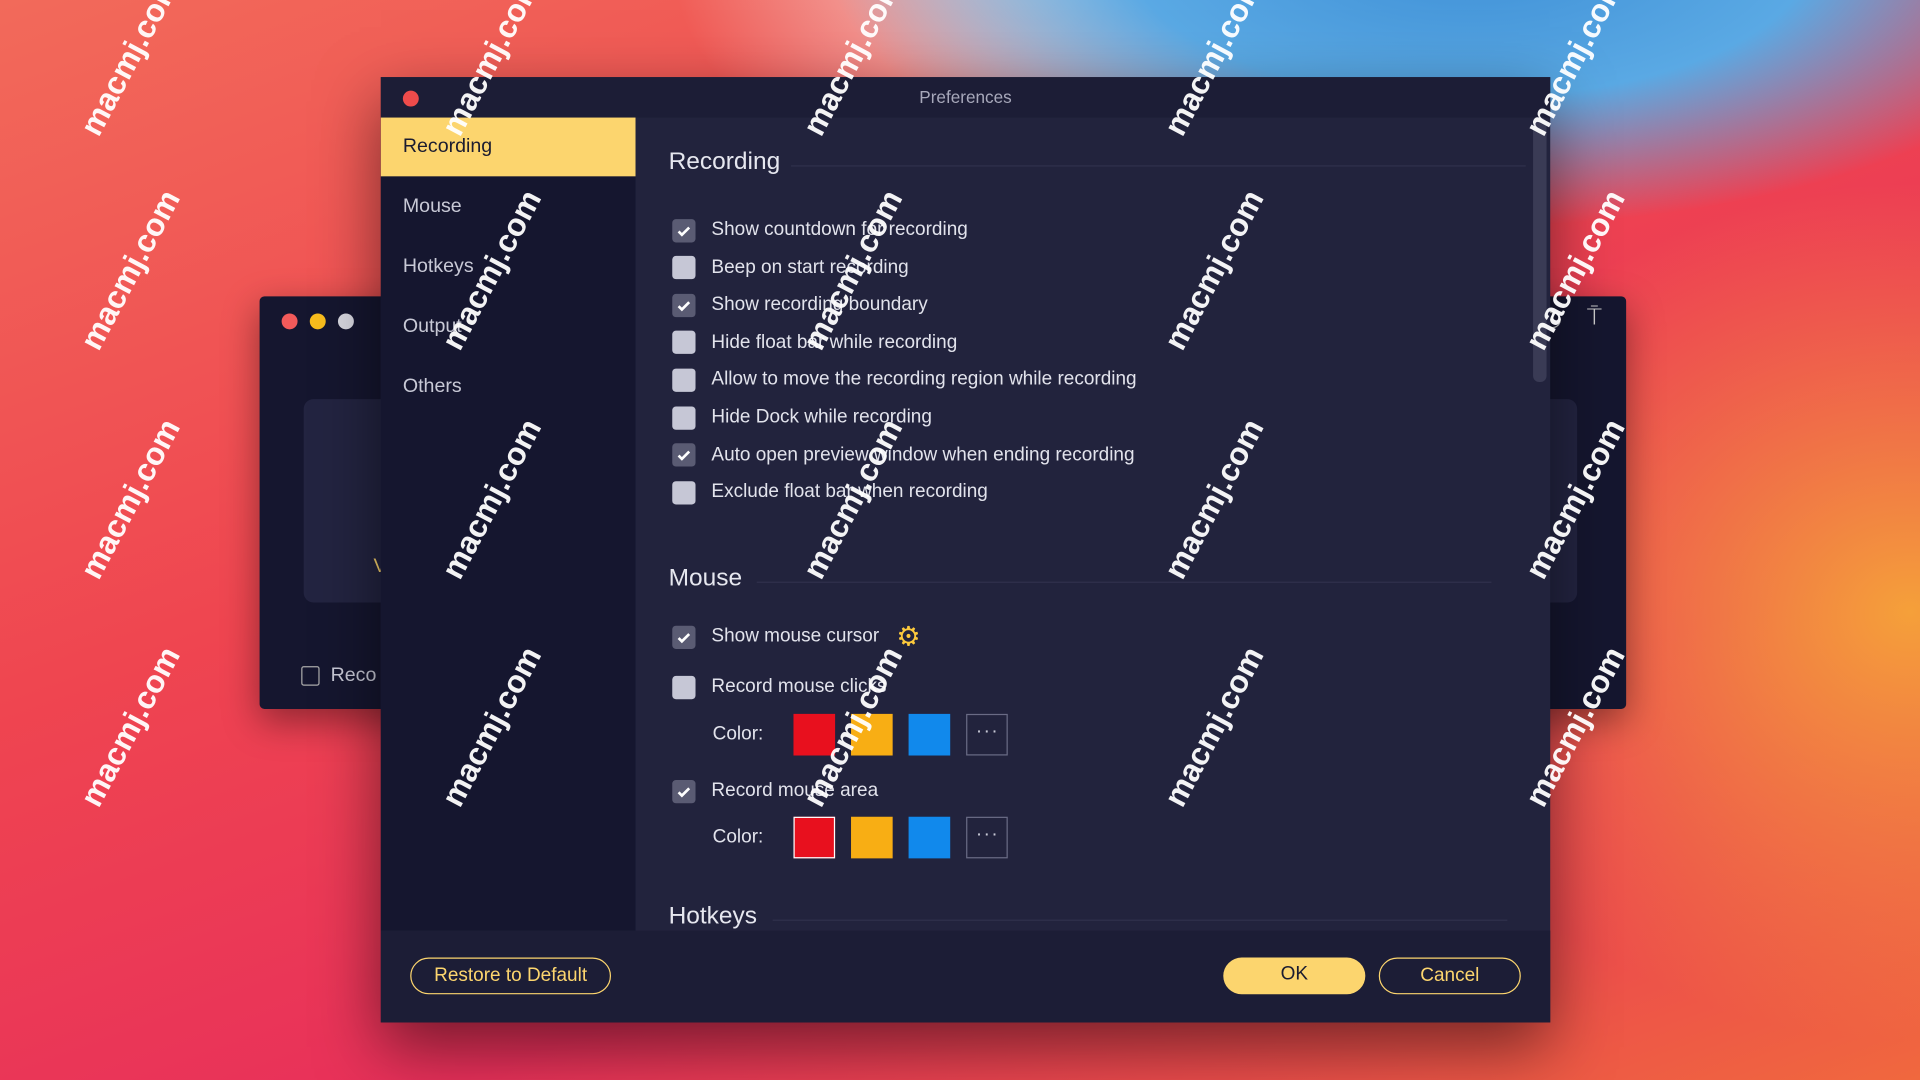 The height and width of the screenshot is (1080, 1920). What do you see at coordinates (1540, 250) in the screenshot?
I see `scrollbar-thumb` at bounding box center [1540, 250].